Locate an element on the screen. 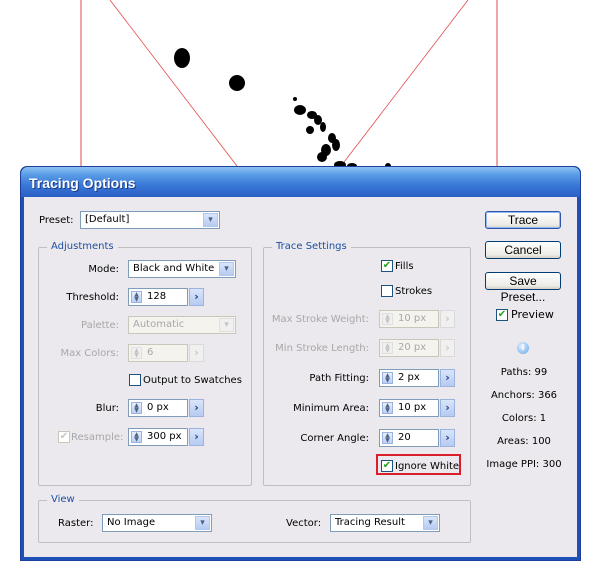 Image resolution: width=600 pixels, height=566 pixels. min-stroke-length-label: Min Stroke Length: is located at coordinates (322, 348).